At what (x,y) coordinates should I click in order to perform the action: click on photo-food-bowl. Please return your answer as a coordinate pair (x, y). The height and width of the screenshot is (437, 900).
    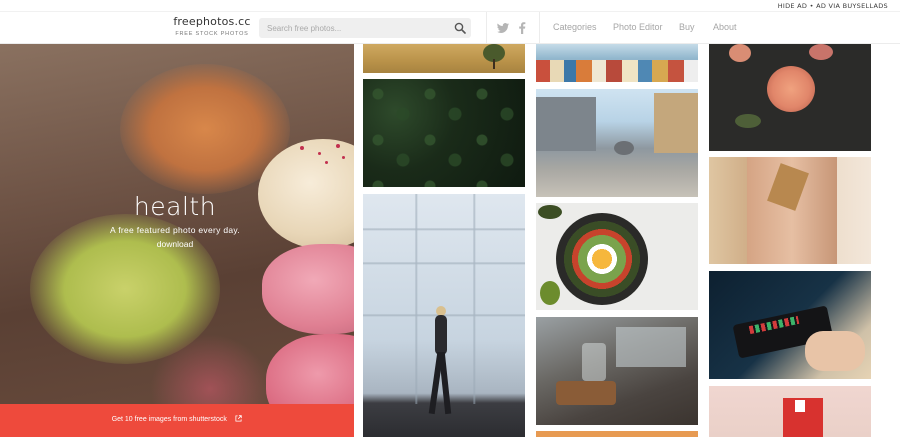
    Looking at the image, I should click on (617, 256).